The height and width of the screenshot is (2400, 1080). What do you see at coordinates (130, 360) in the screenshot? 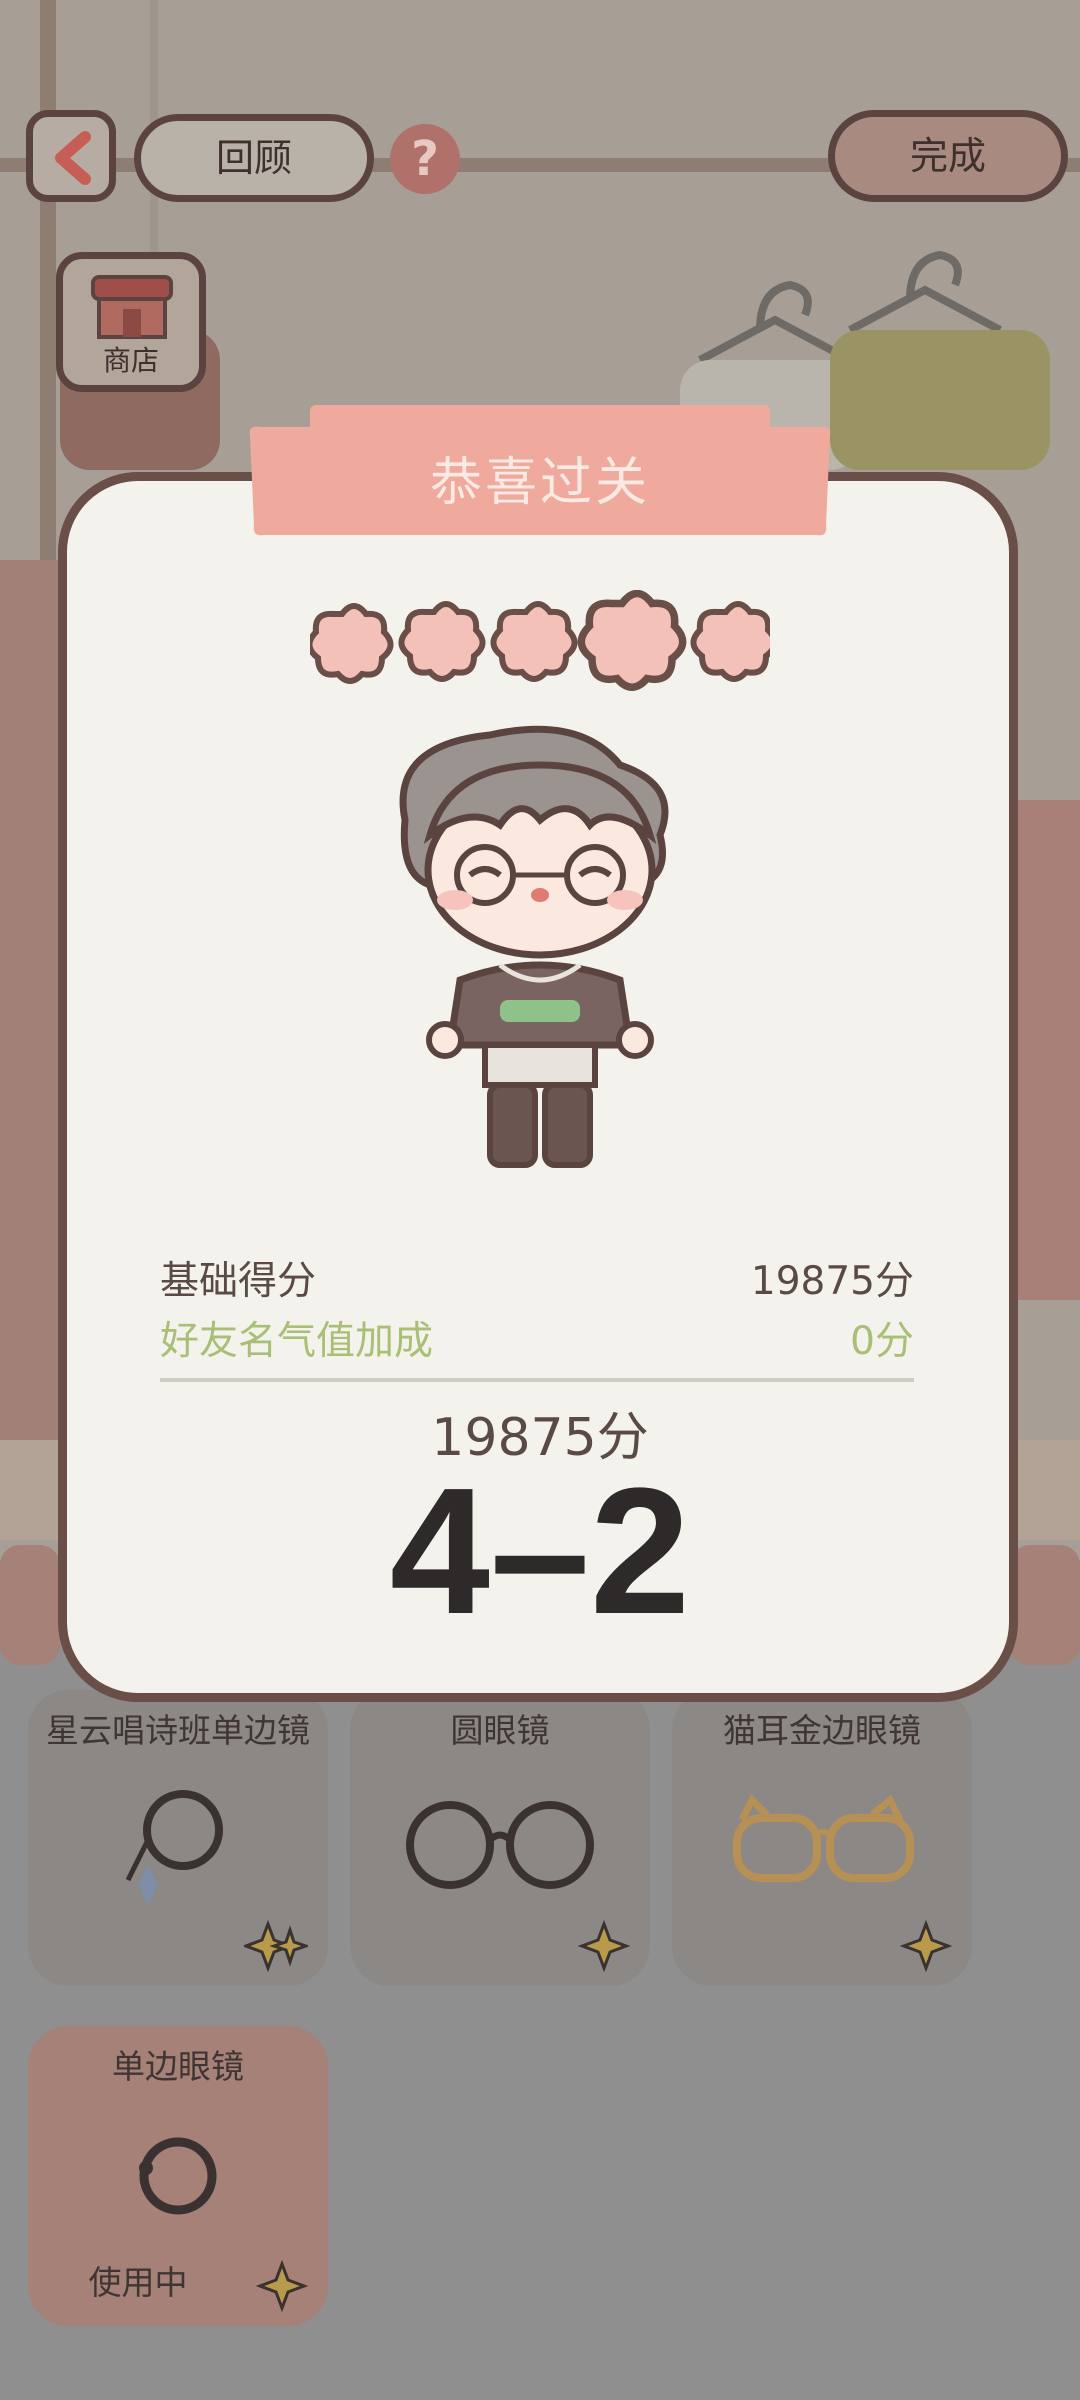
I see `shop-label: 商店` at bounding box center [130, 360].